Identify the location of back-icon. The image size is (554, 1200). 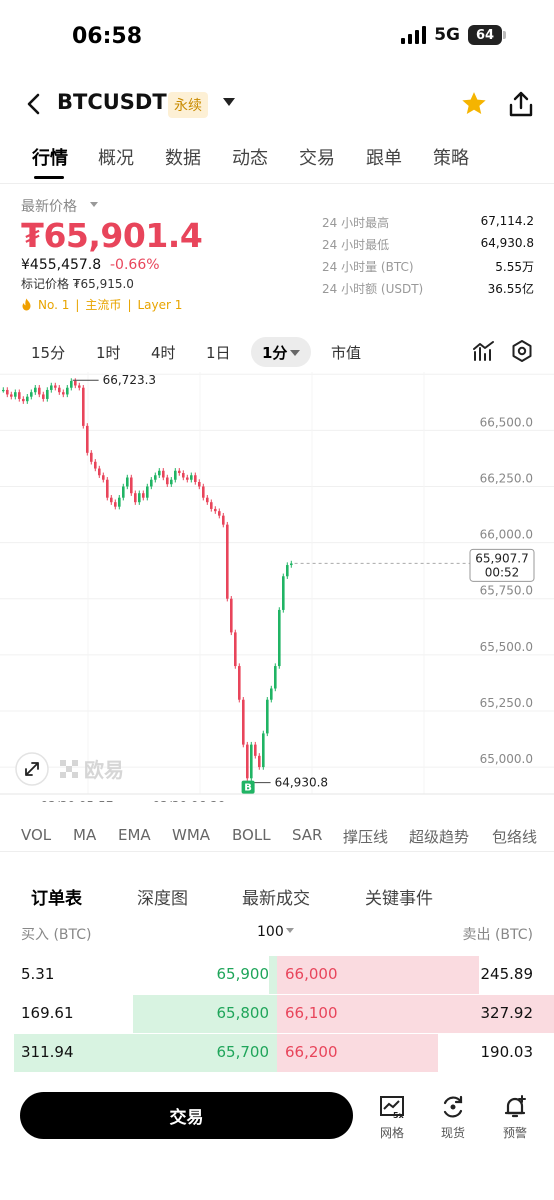
(34, 104).